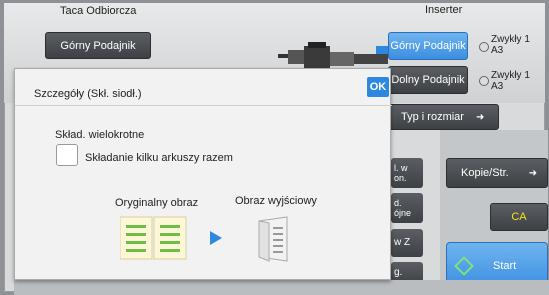 This screenshot has height=295, width=549. Describe the element at coordinates (273, 239) in the screenshot. I see `folded-output-icon` at that location.